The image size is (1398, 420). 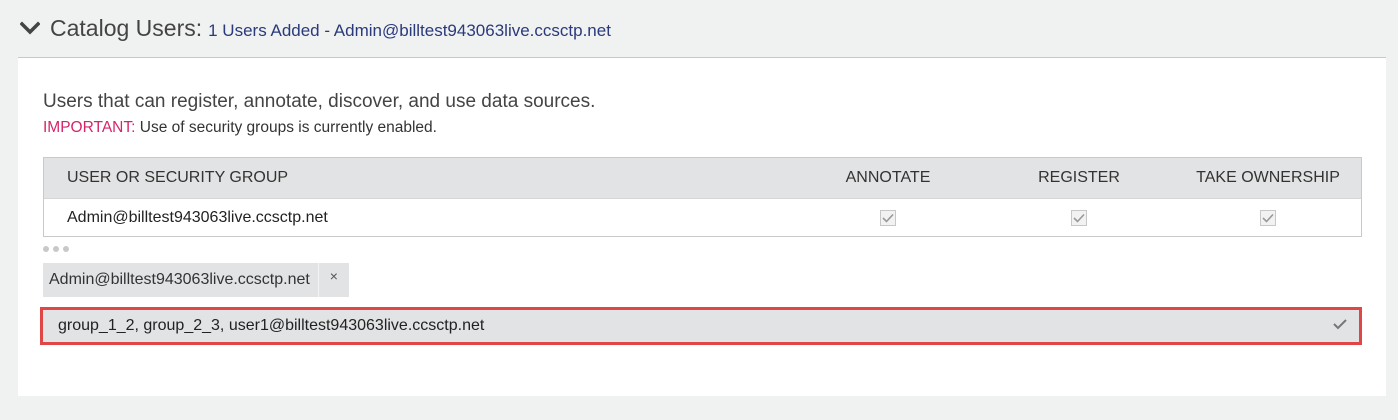 I want to click on add-users-input, so click(x=701, y=326).